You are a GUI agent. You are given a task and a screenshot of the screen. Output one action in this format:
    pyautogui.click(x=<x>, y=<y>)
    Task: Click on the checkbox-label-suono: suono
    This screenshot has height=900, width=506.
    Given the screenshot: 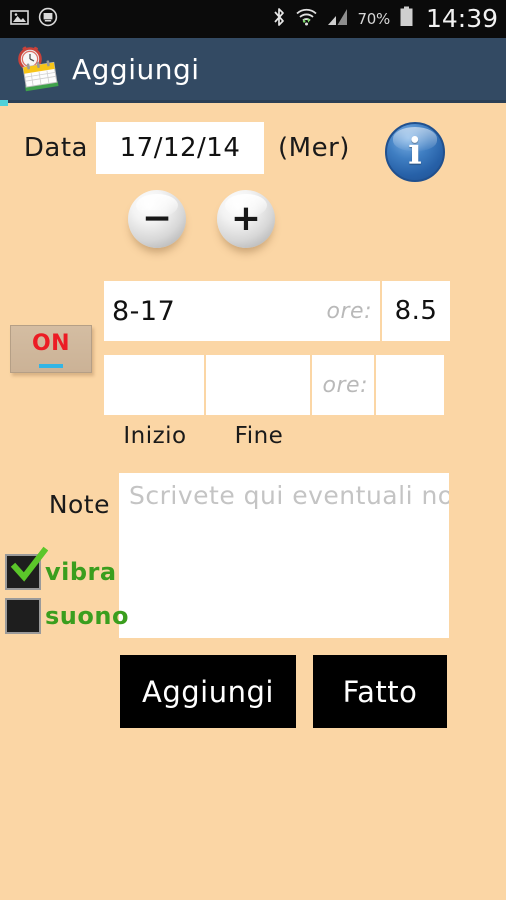 What is the action you would take?
    pyautogui.click(x=87, y=616)
    